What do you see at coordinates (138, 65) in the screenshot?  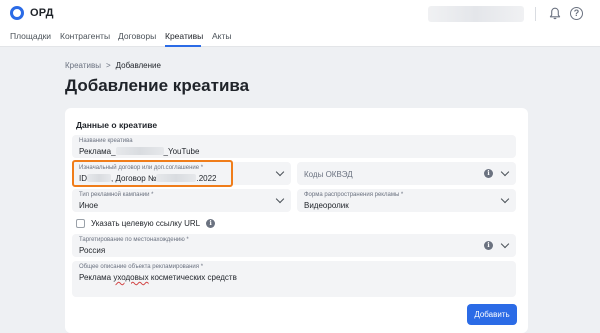 I see `breadcrumb-current: Добавление` at bounding box center [138, 65].